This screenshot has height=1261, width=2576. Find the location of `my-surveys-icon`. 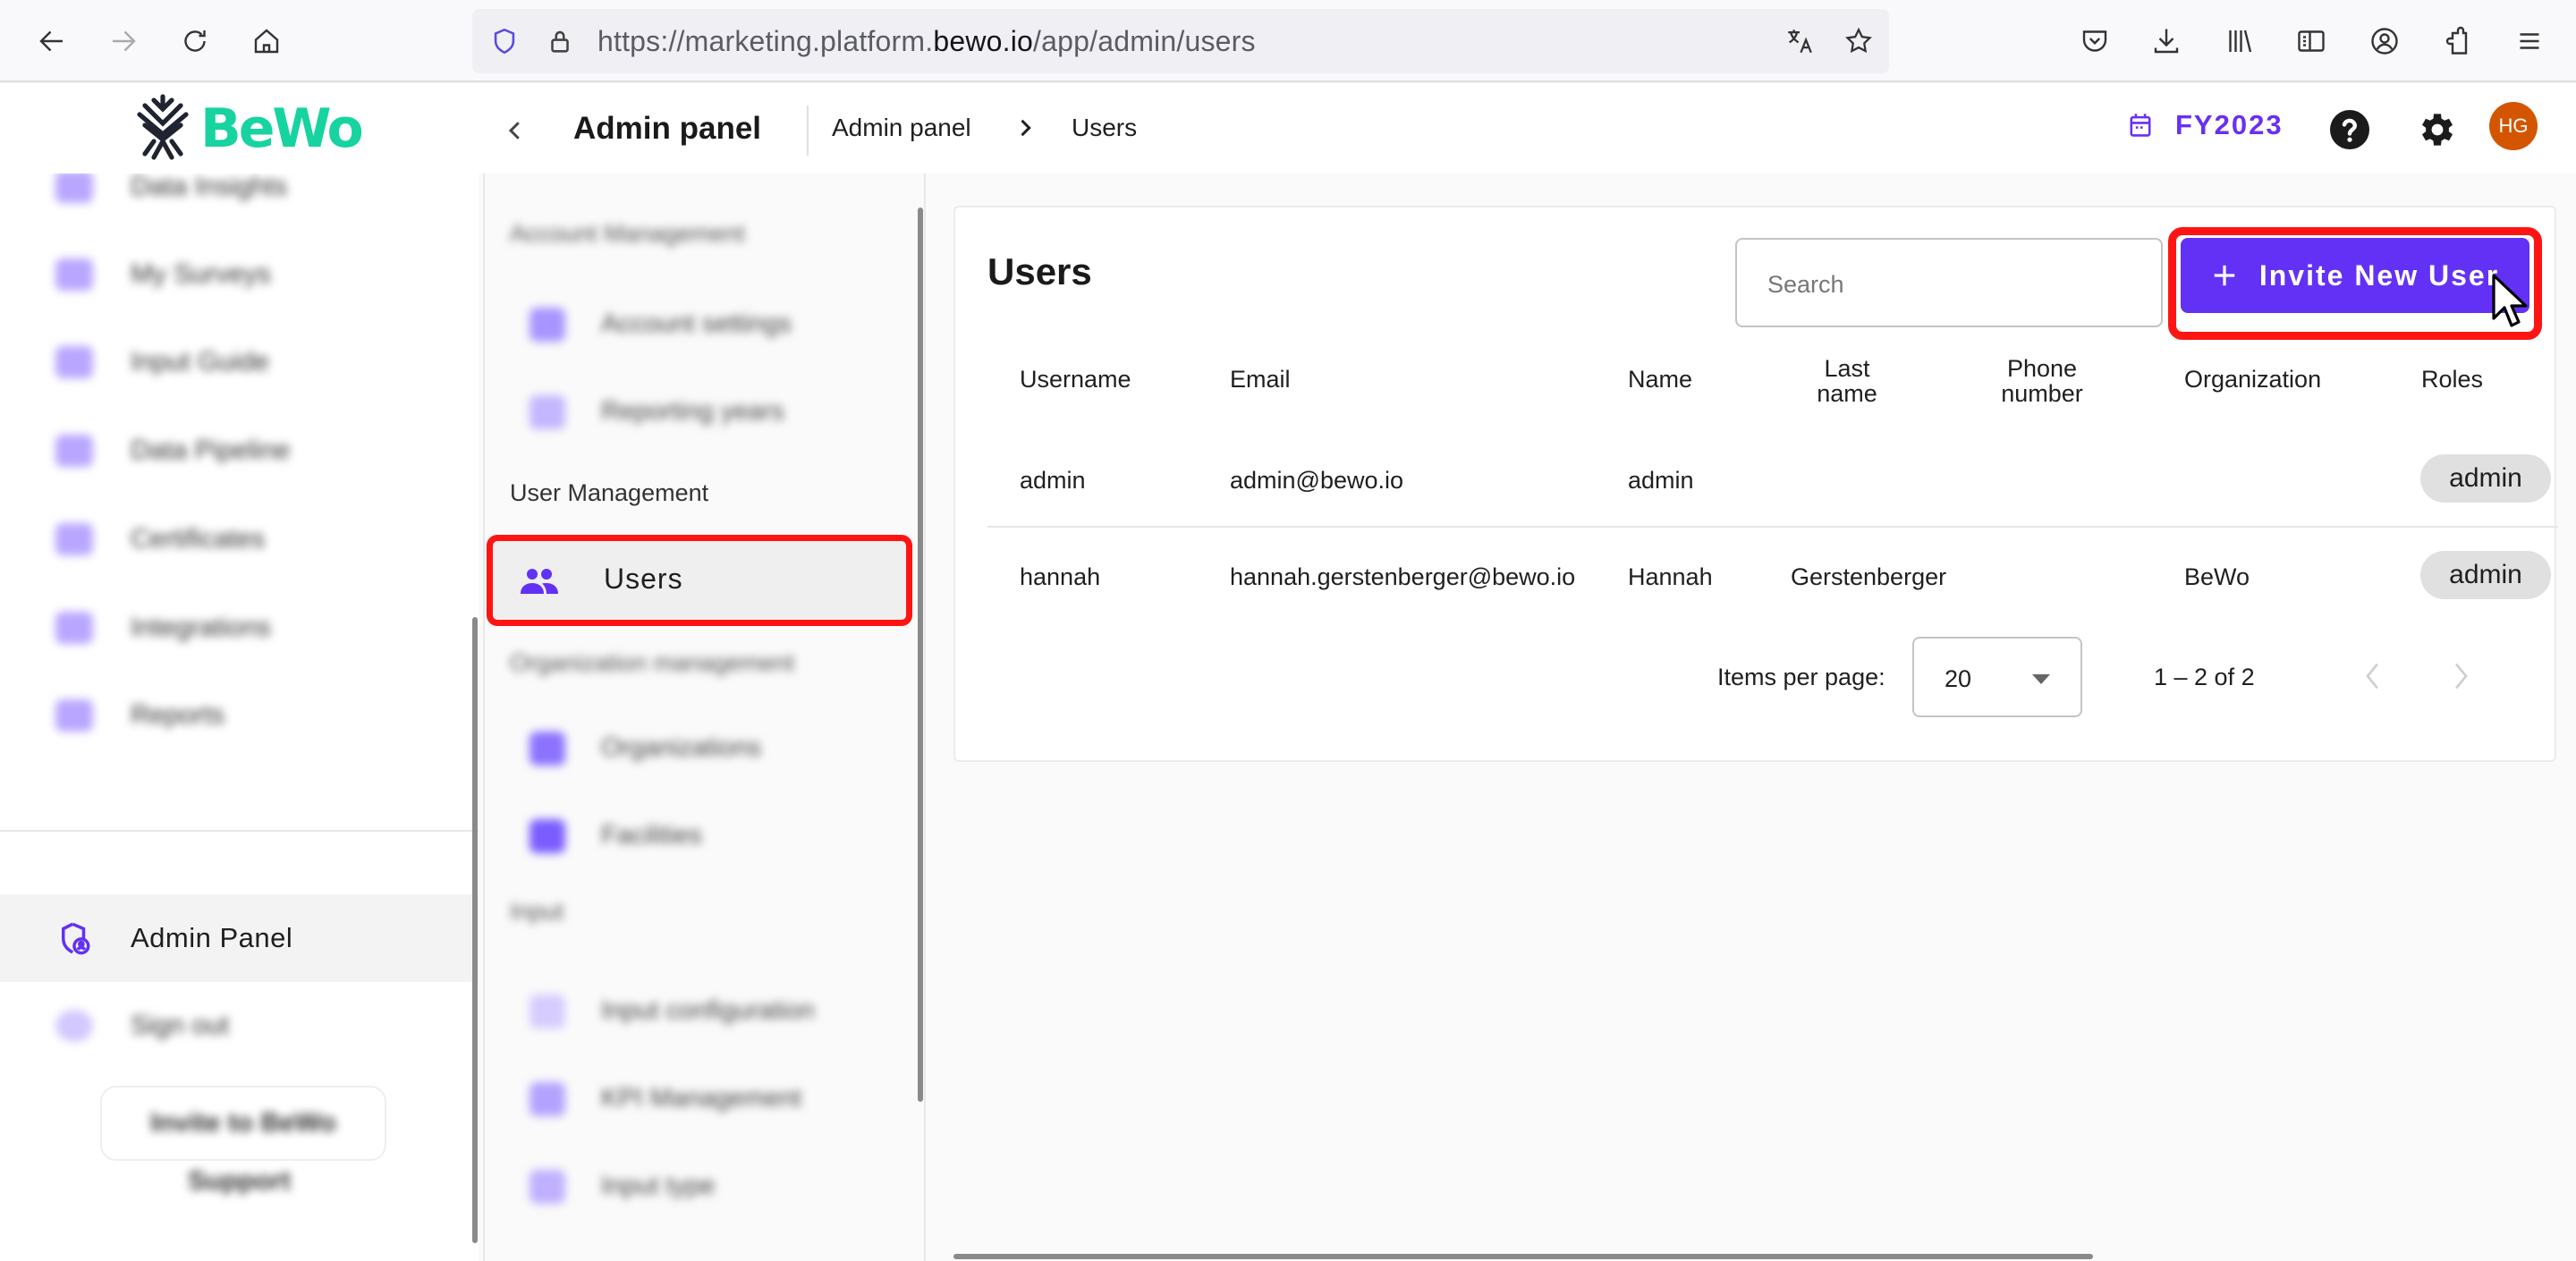

my-surveys-icon is located at coordinates (74, 274).